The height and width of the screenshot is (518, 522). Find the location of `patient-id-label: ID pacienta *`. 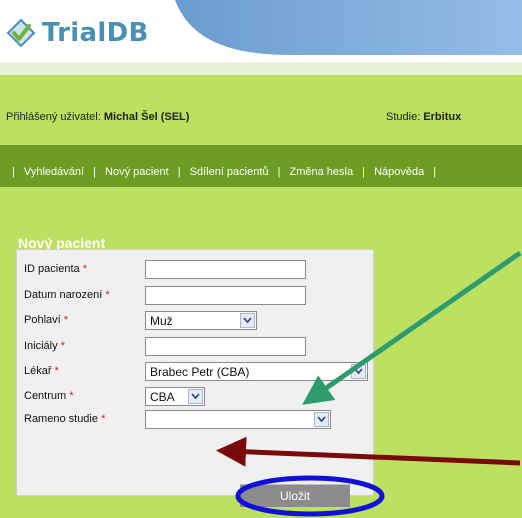

patient-id-label: ID pacienta * is located at coordinates (55, 269).